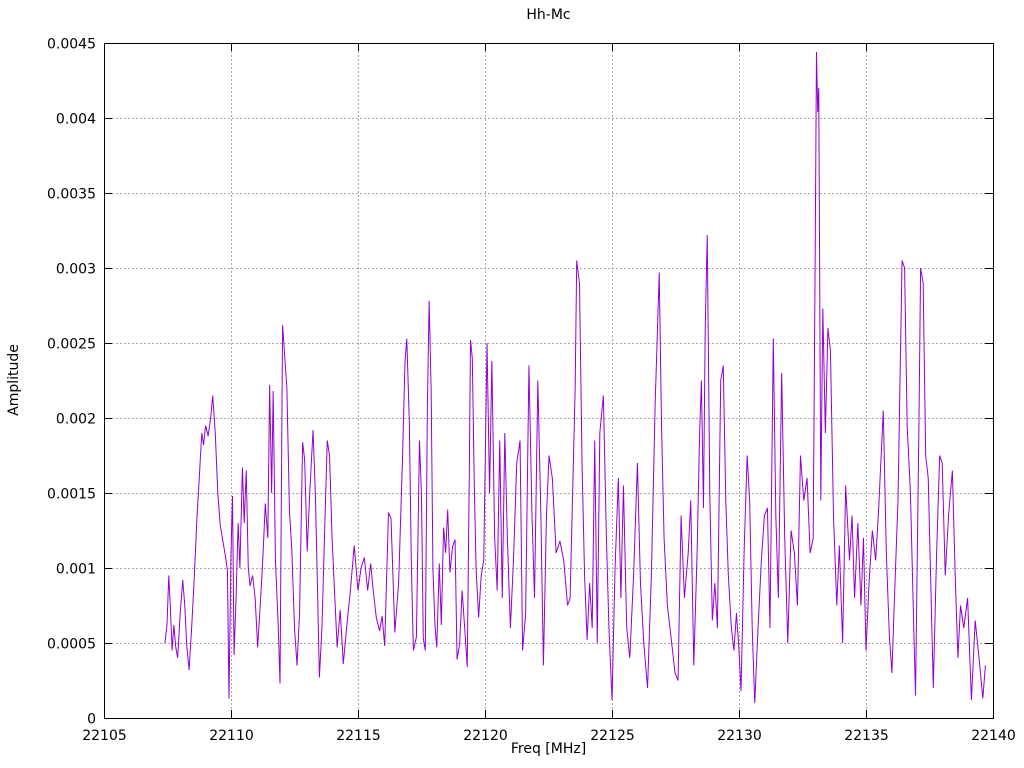 This screenshot has width=1024, height=768. What do you see at coordinates (548, 749) in the screenshot?
I see `x-axis-title: Freq [MHz]` at bounding box center [548, 749].